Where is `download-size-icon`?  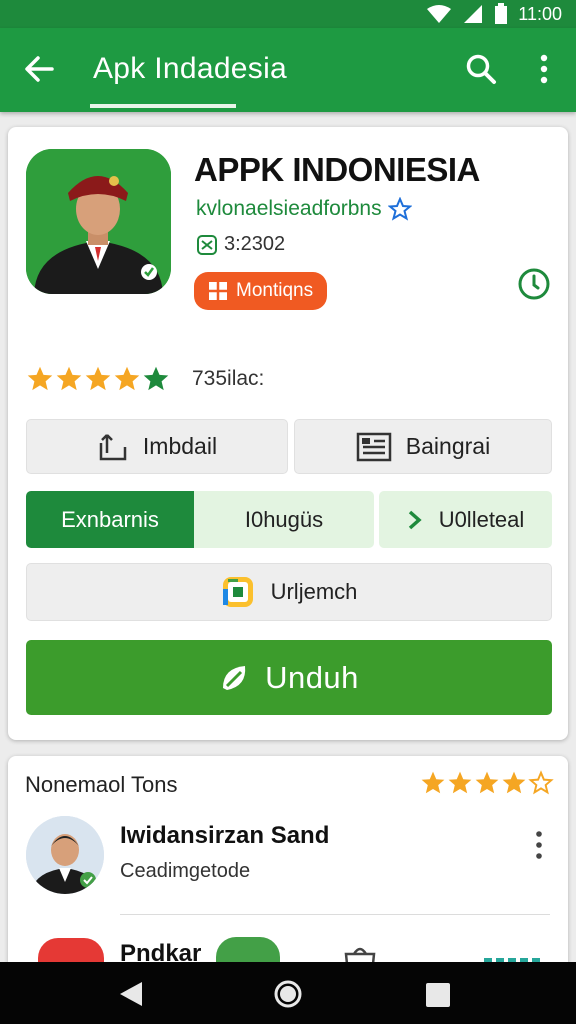 download-size-icon is located at coordinates (207, 244).